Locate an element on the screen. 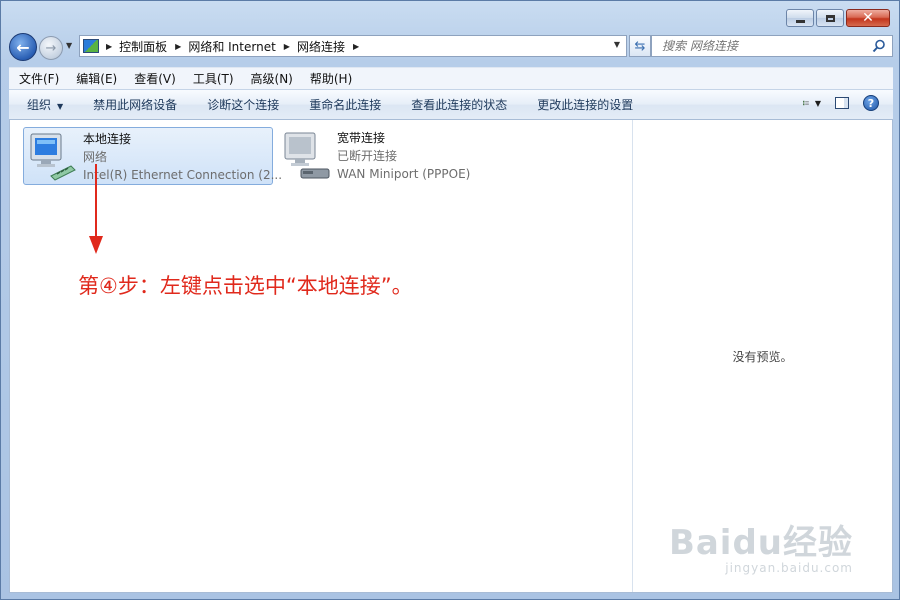  maximize-icon is located at coordinates (830, 18).